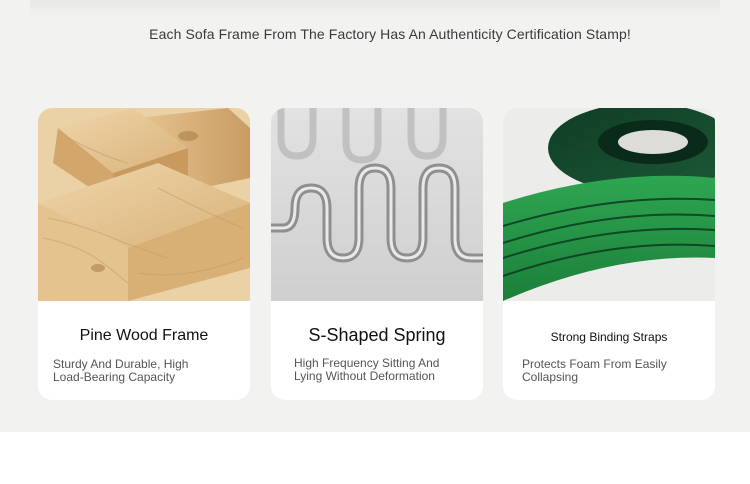  What do you see at coordinates (375, 9) in the screenshot?
I see `top-banner-edge` at bounding box center [375, 9].